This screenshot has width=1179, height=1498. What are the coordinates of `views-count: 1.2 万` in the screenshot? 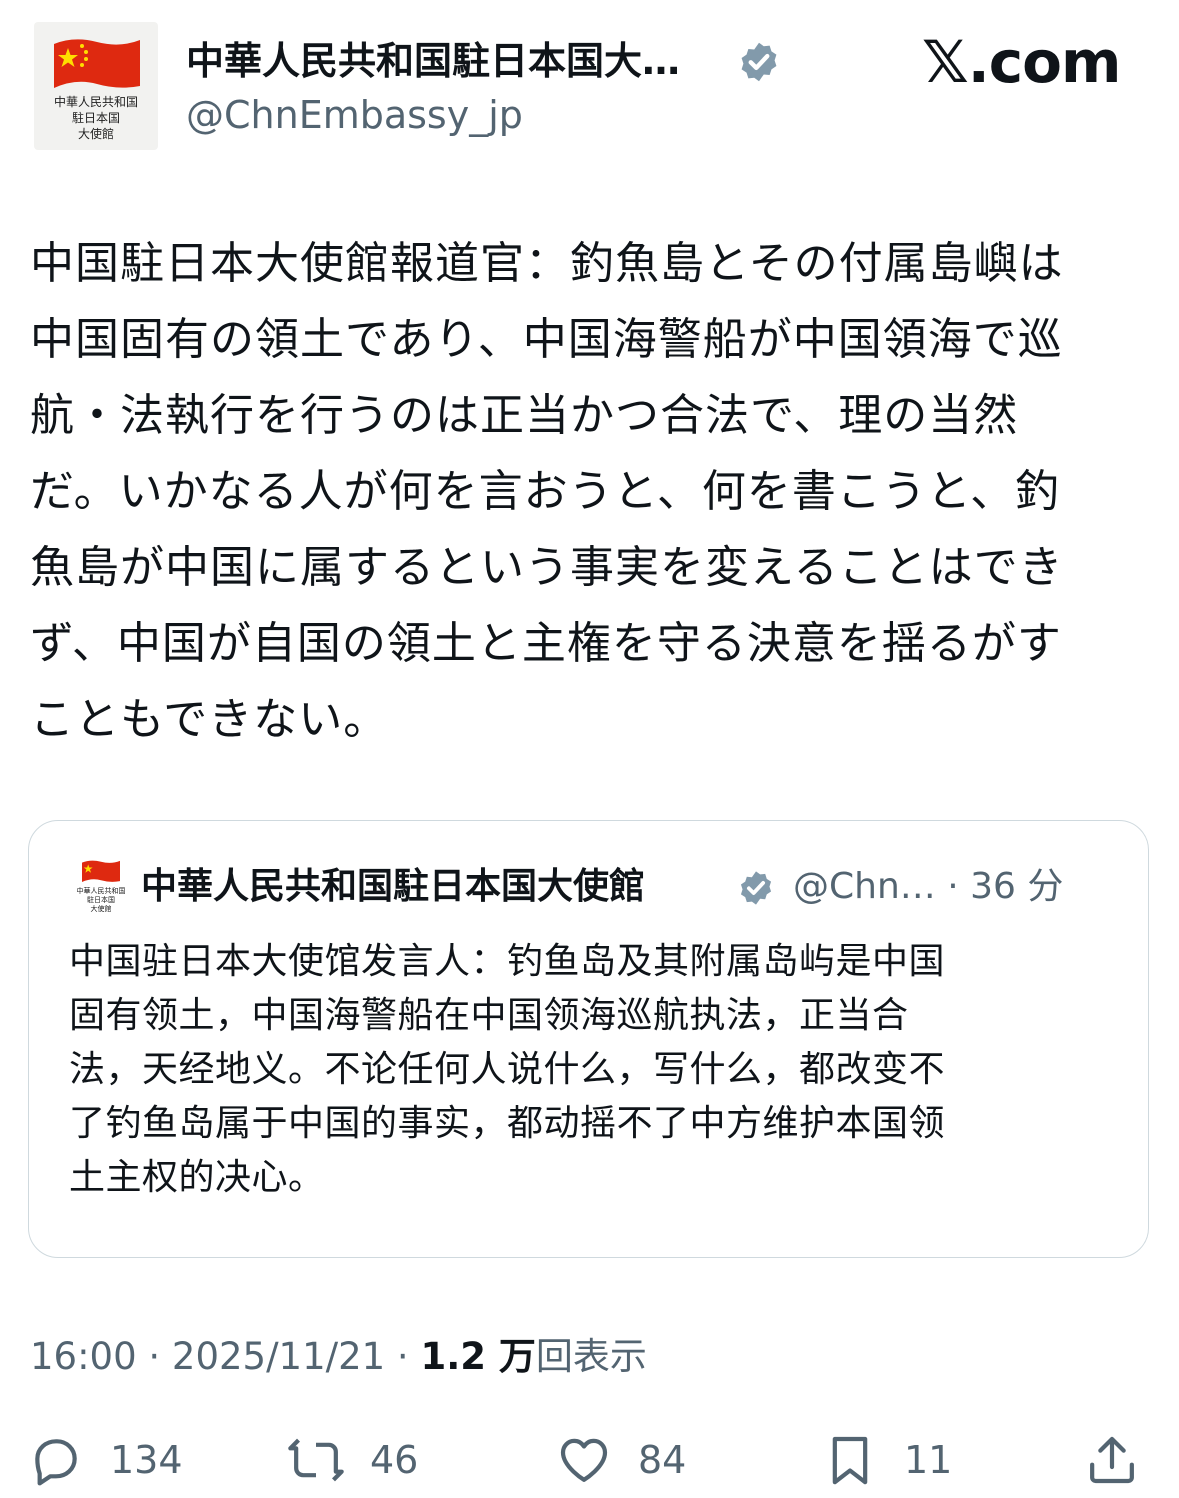 It's located at (478, 1356).